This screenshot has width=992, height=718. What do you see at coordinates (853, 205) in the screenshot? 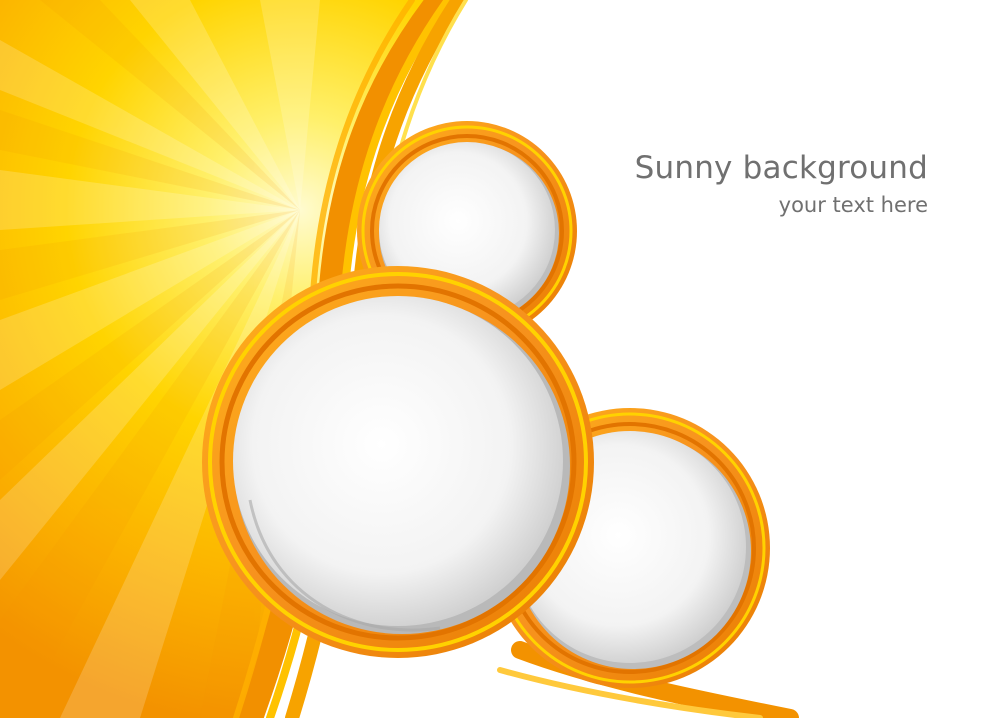
I see `subheadline: your text here` at bounding box center [853, 205].